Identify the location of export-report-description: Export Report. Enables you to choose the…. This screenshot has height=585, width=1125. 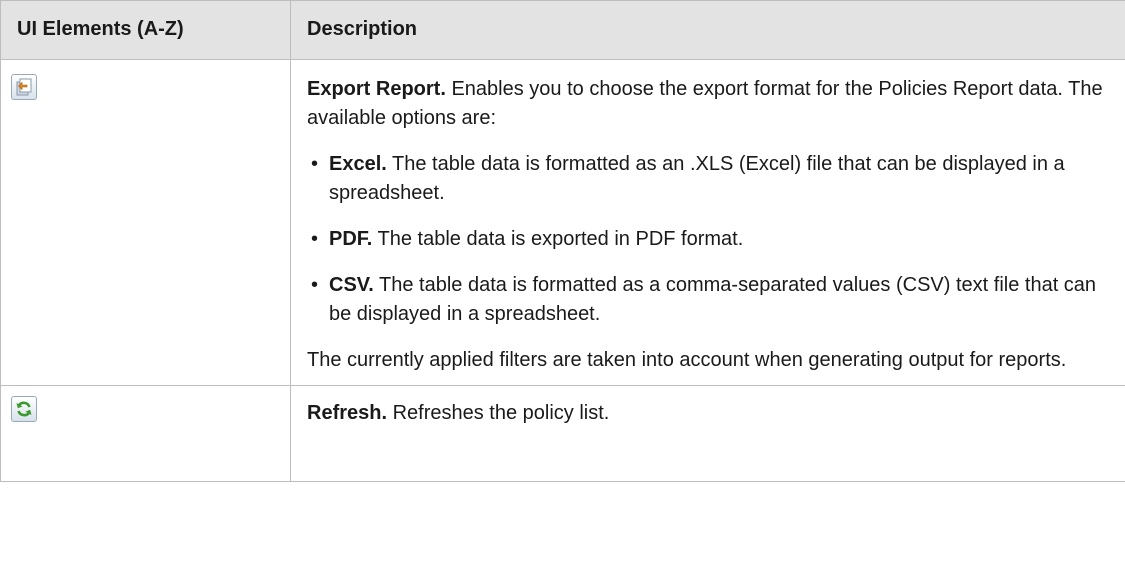
(710, 104).